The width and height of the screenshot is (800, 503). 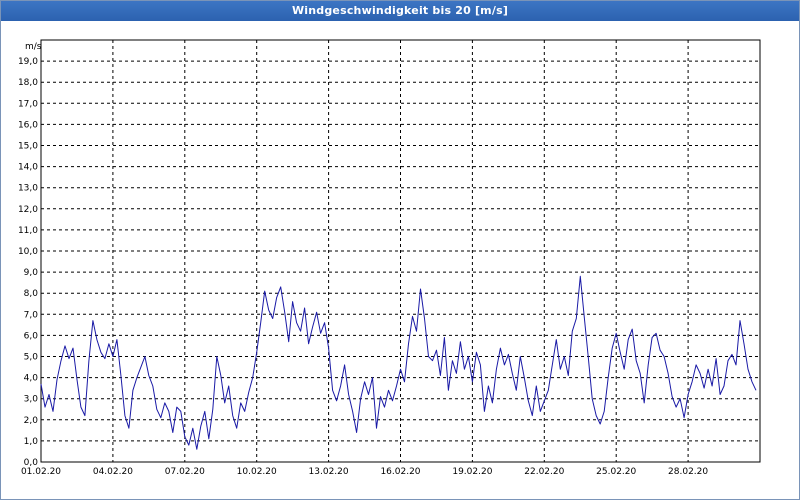 I want to click on x-tick-label: 04.02.20, so click(x=113, y=472).